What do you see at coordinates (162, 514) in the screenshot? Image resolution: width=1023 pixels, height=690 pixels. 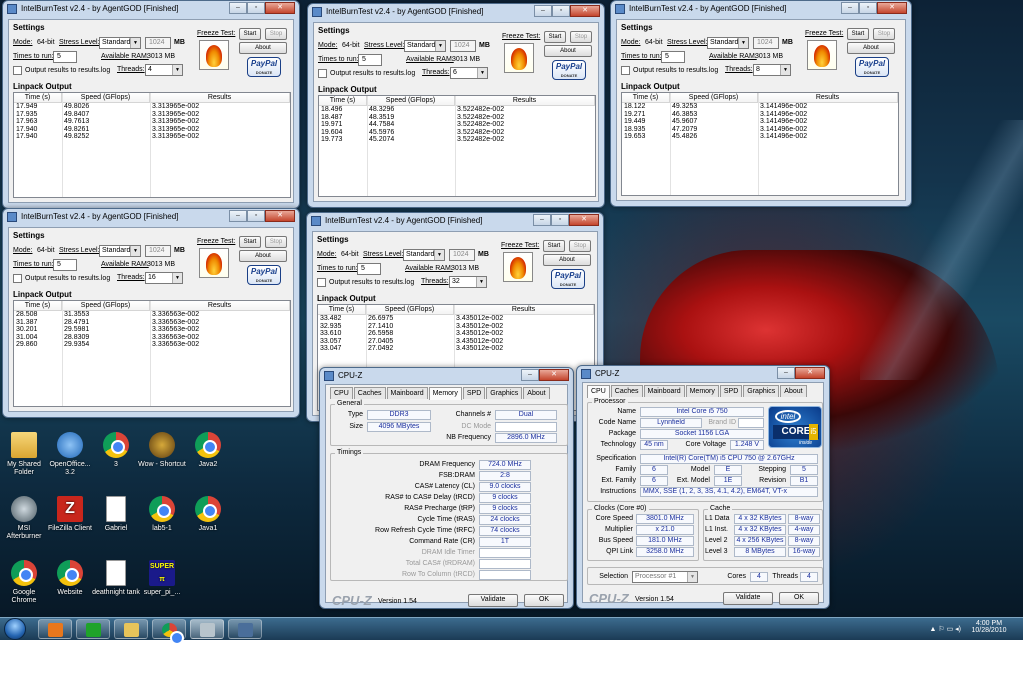 I see `desktop-icon-lab5-1: lab5-1` at bounding box center [162, 514].